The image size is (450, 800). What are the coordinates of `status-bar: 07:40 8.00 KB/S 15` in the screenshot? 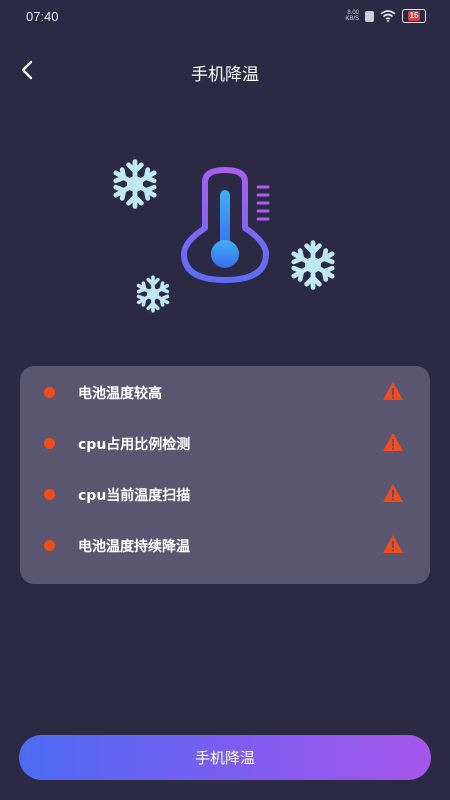 It's located at (225, 16).